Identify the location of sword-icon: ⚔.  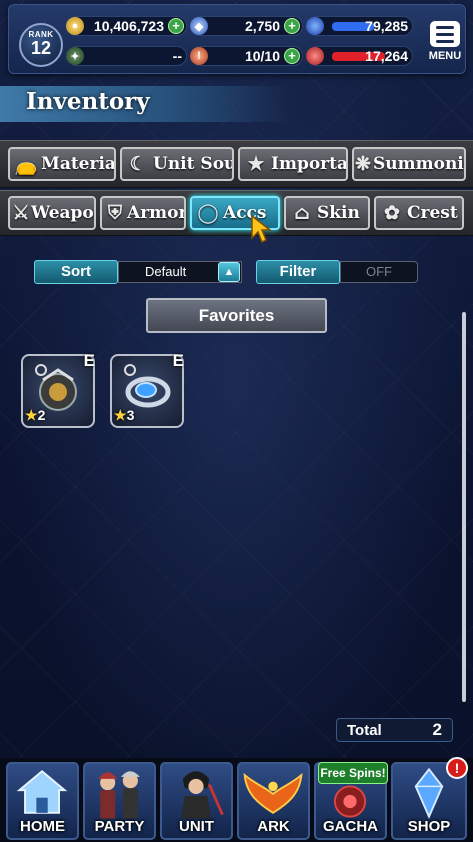
(21, 213).